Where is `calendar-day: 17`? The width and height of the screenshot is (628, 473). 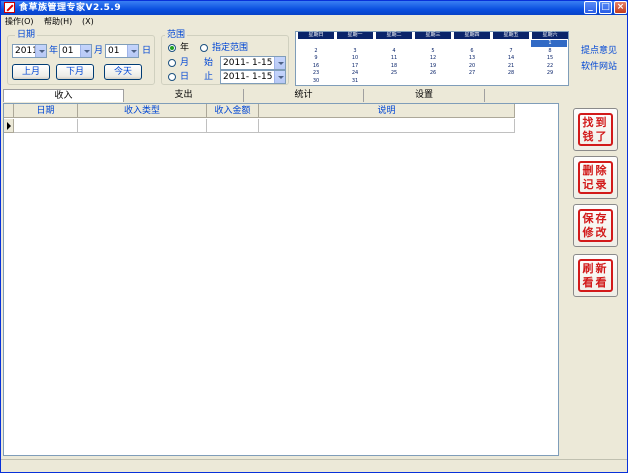
calendar-day: 17 is located at coordinates (355, 66).